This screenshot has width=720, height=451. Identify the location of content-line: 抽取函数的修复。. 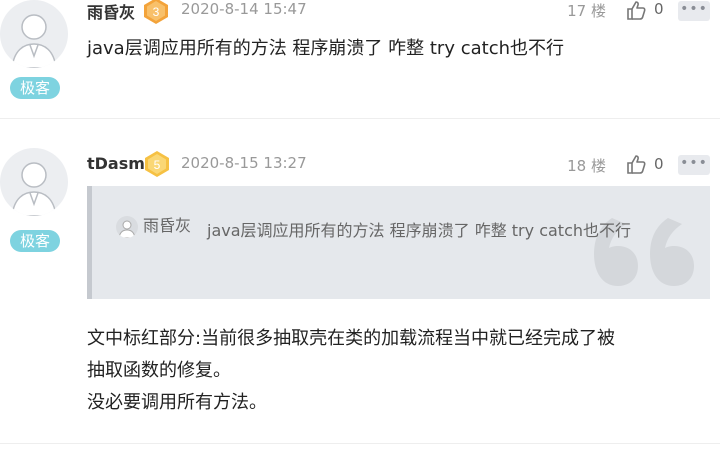
(159, 370).